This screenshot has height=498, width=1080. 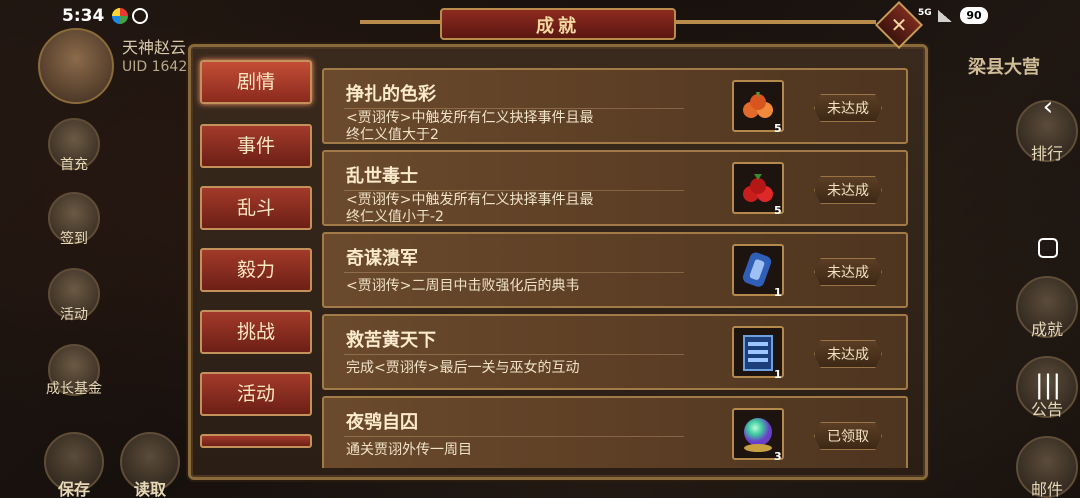 What do you see at coordinates (256, 441) in the screenshot?
I see `tab-more` at bounding box center [256, 441].